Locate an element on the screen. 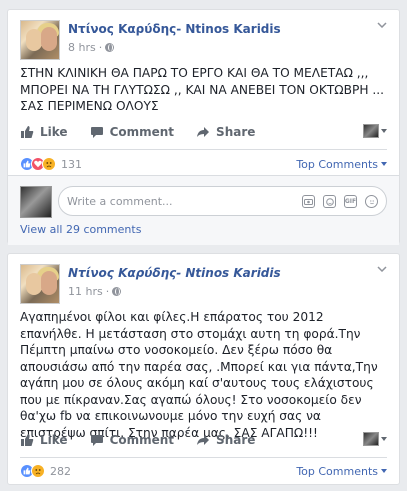  view-all-comments-link: View all 29 comments is located at coordinates (80, 229).